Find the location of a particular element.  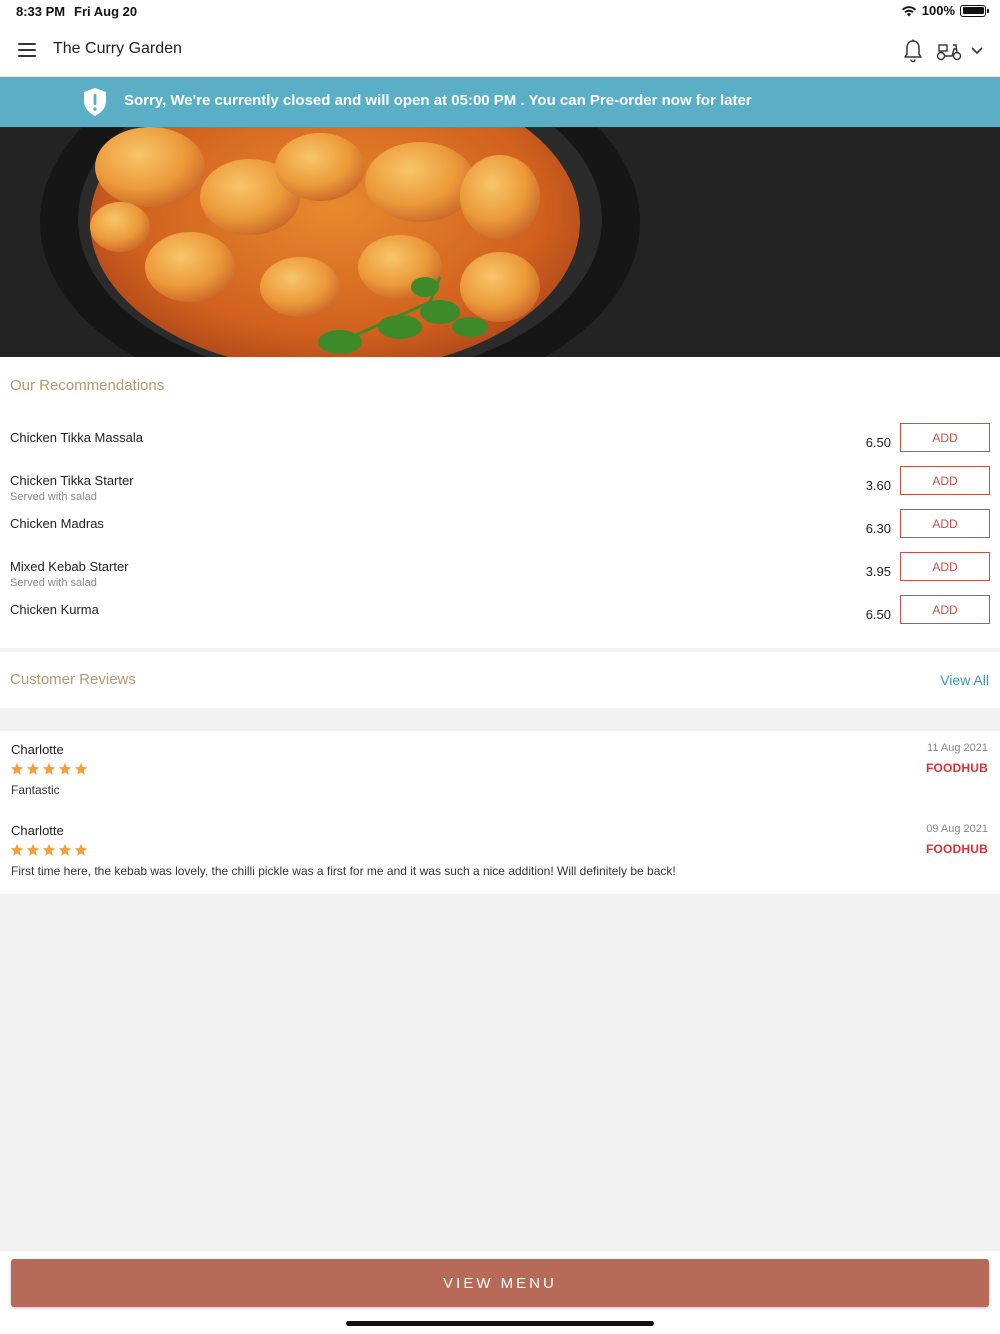

item-name: Mixed Kebab Starter is located at coordinates (69, 566).